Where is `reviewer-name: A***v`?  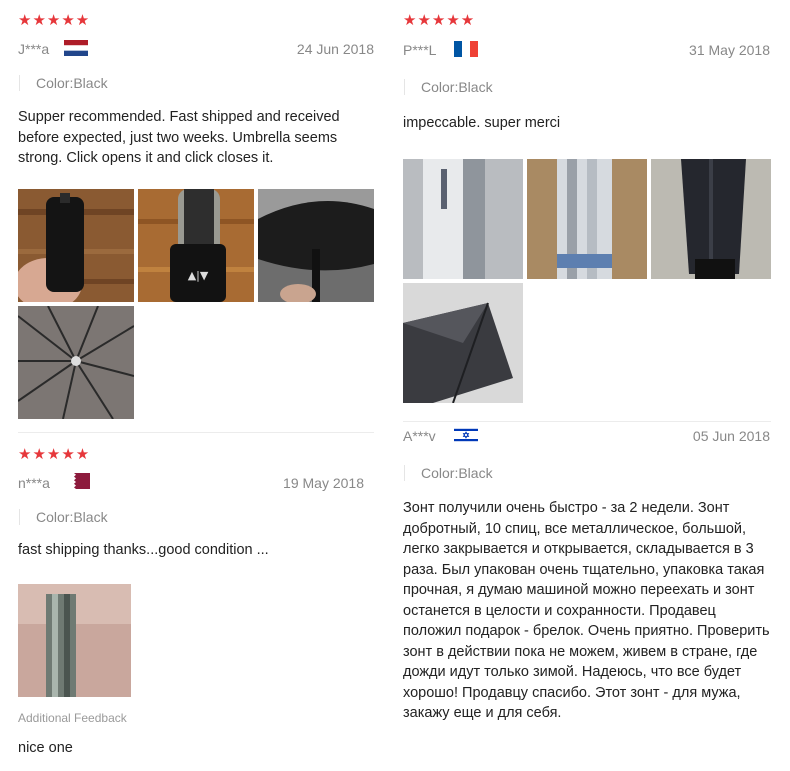 reviewer-name: A***v is located at coordinates (419, 436).